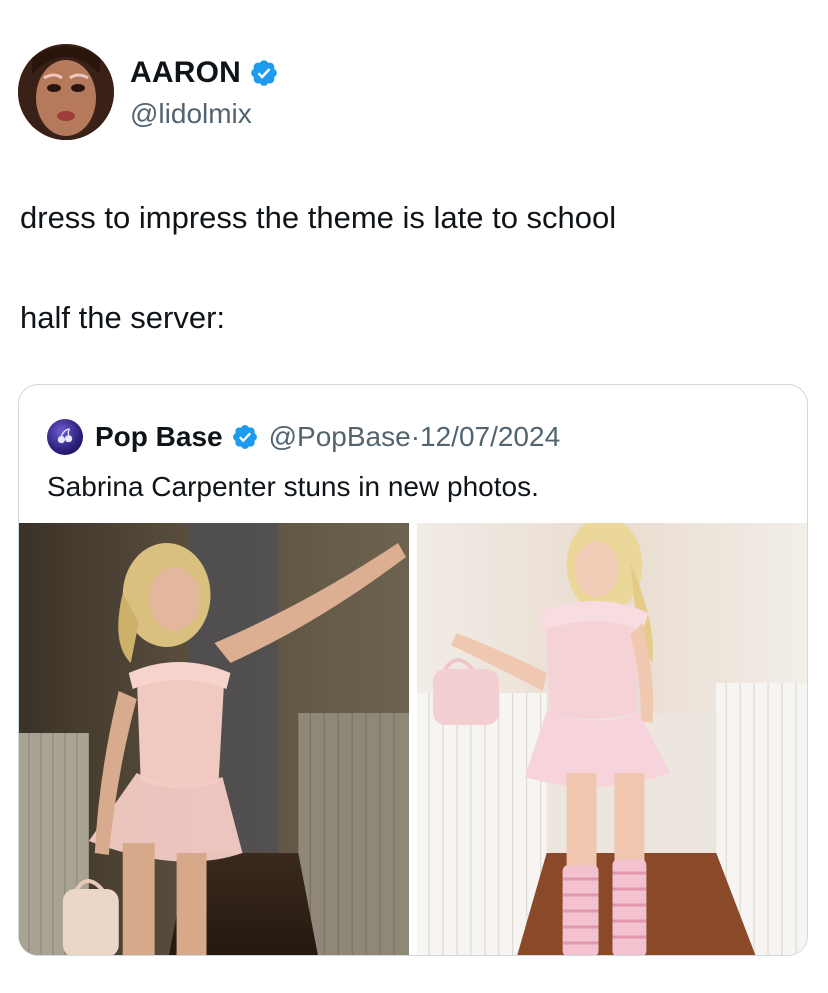 This screenshot has width=828, height=993. I want to click on quoted-author-avatar, so click(65, 437).